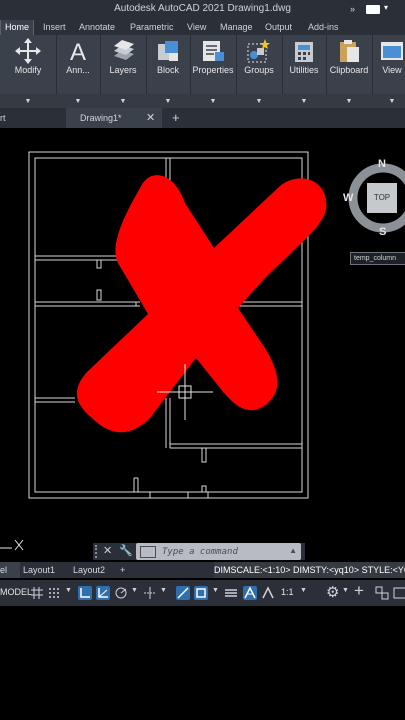  I want to click on title-bar: Autodesk AutoCAD 2021 Drawing1.dwg » ▾, so click(202, 10).